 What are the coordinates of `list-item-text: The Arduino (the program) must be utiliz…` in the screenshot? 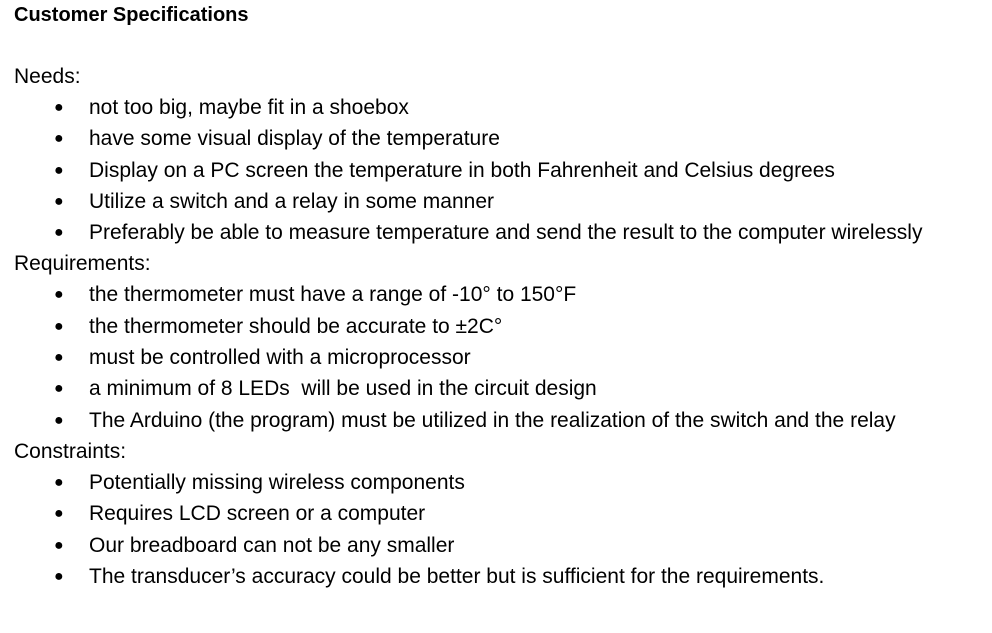 It's located at (492, 420).